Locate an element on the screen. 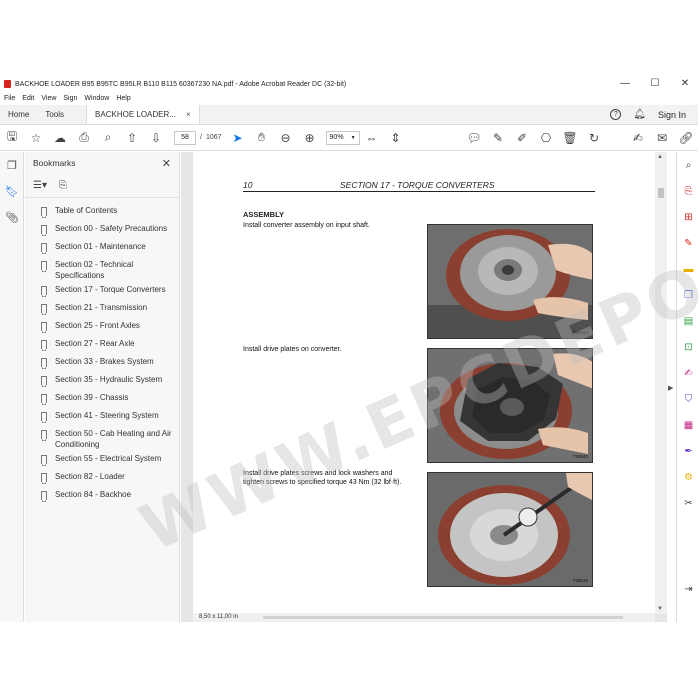 The width and height of the screenshot is (700, 700). send-review-icon: ✂ is located at coordinates (688, 503).